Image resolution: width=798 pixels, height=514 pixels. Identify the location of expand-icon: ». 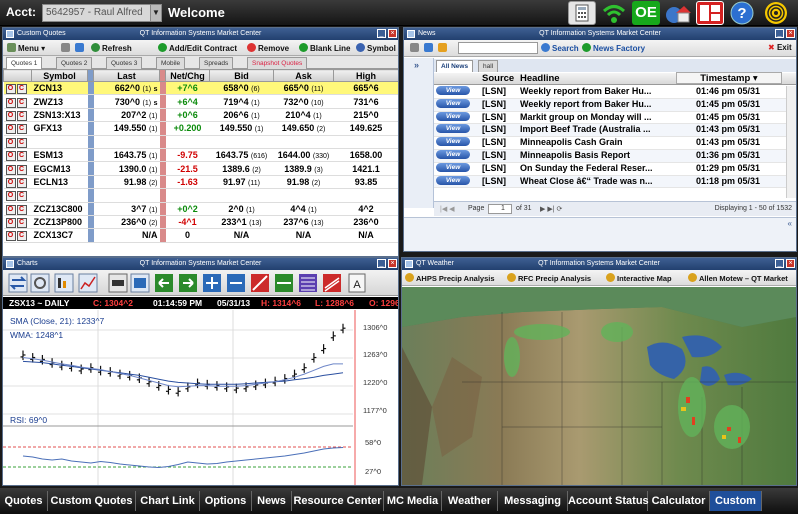
(416, 65).